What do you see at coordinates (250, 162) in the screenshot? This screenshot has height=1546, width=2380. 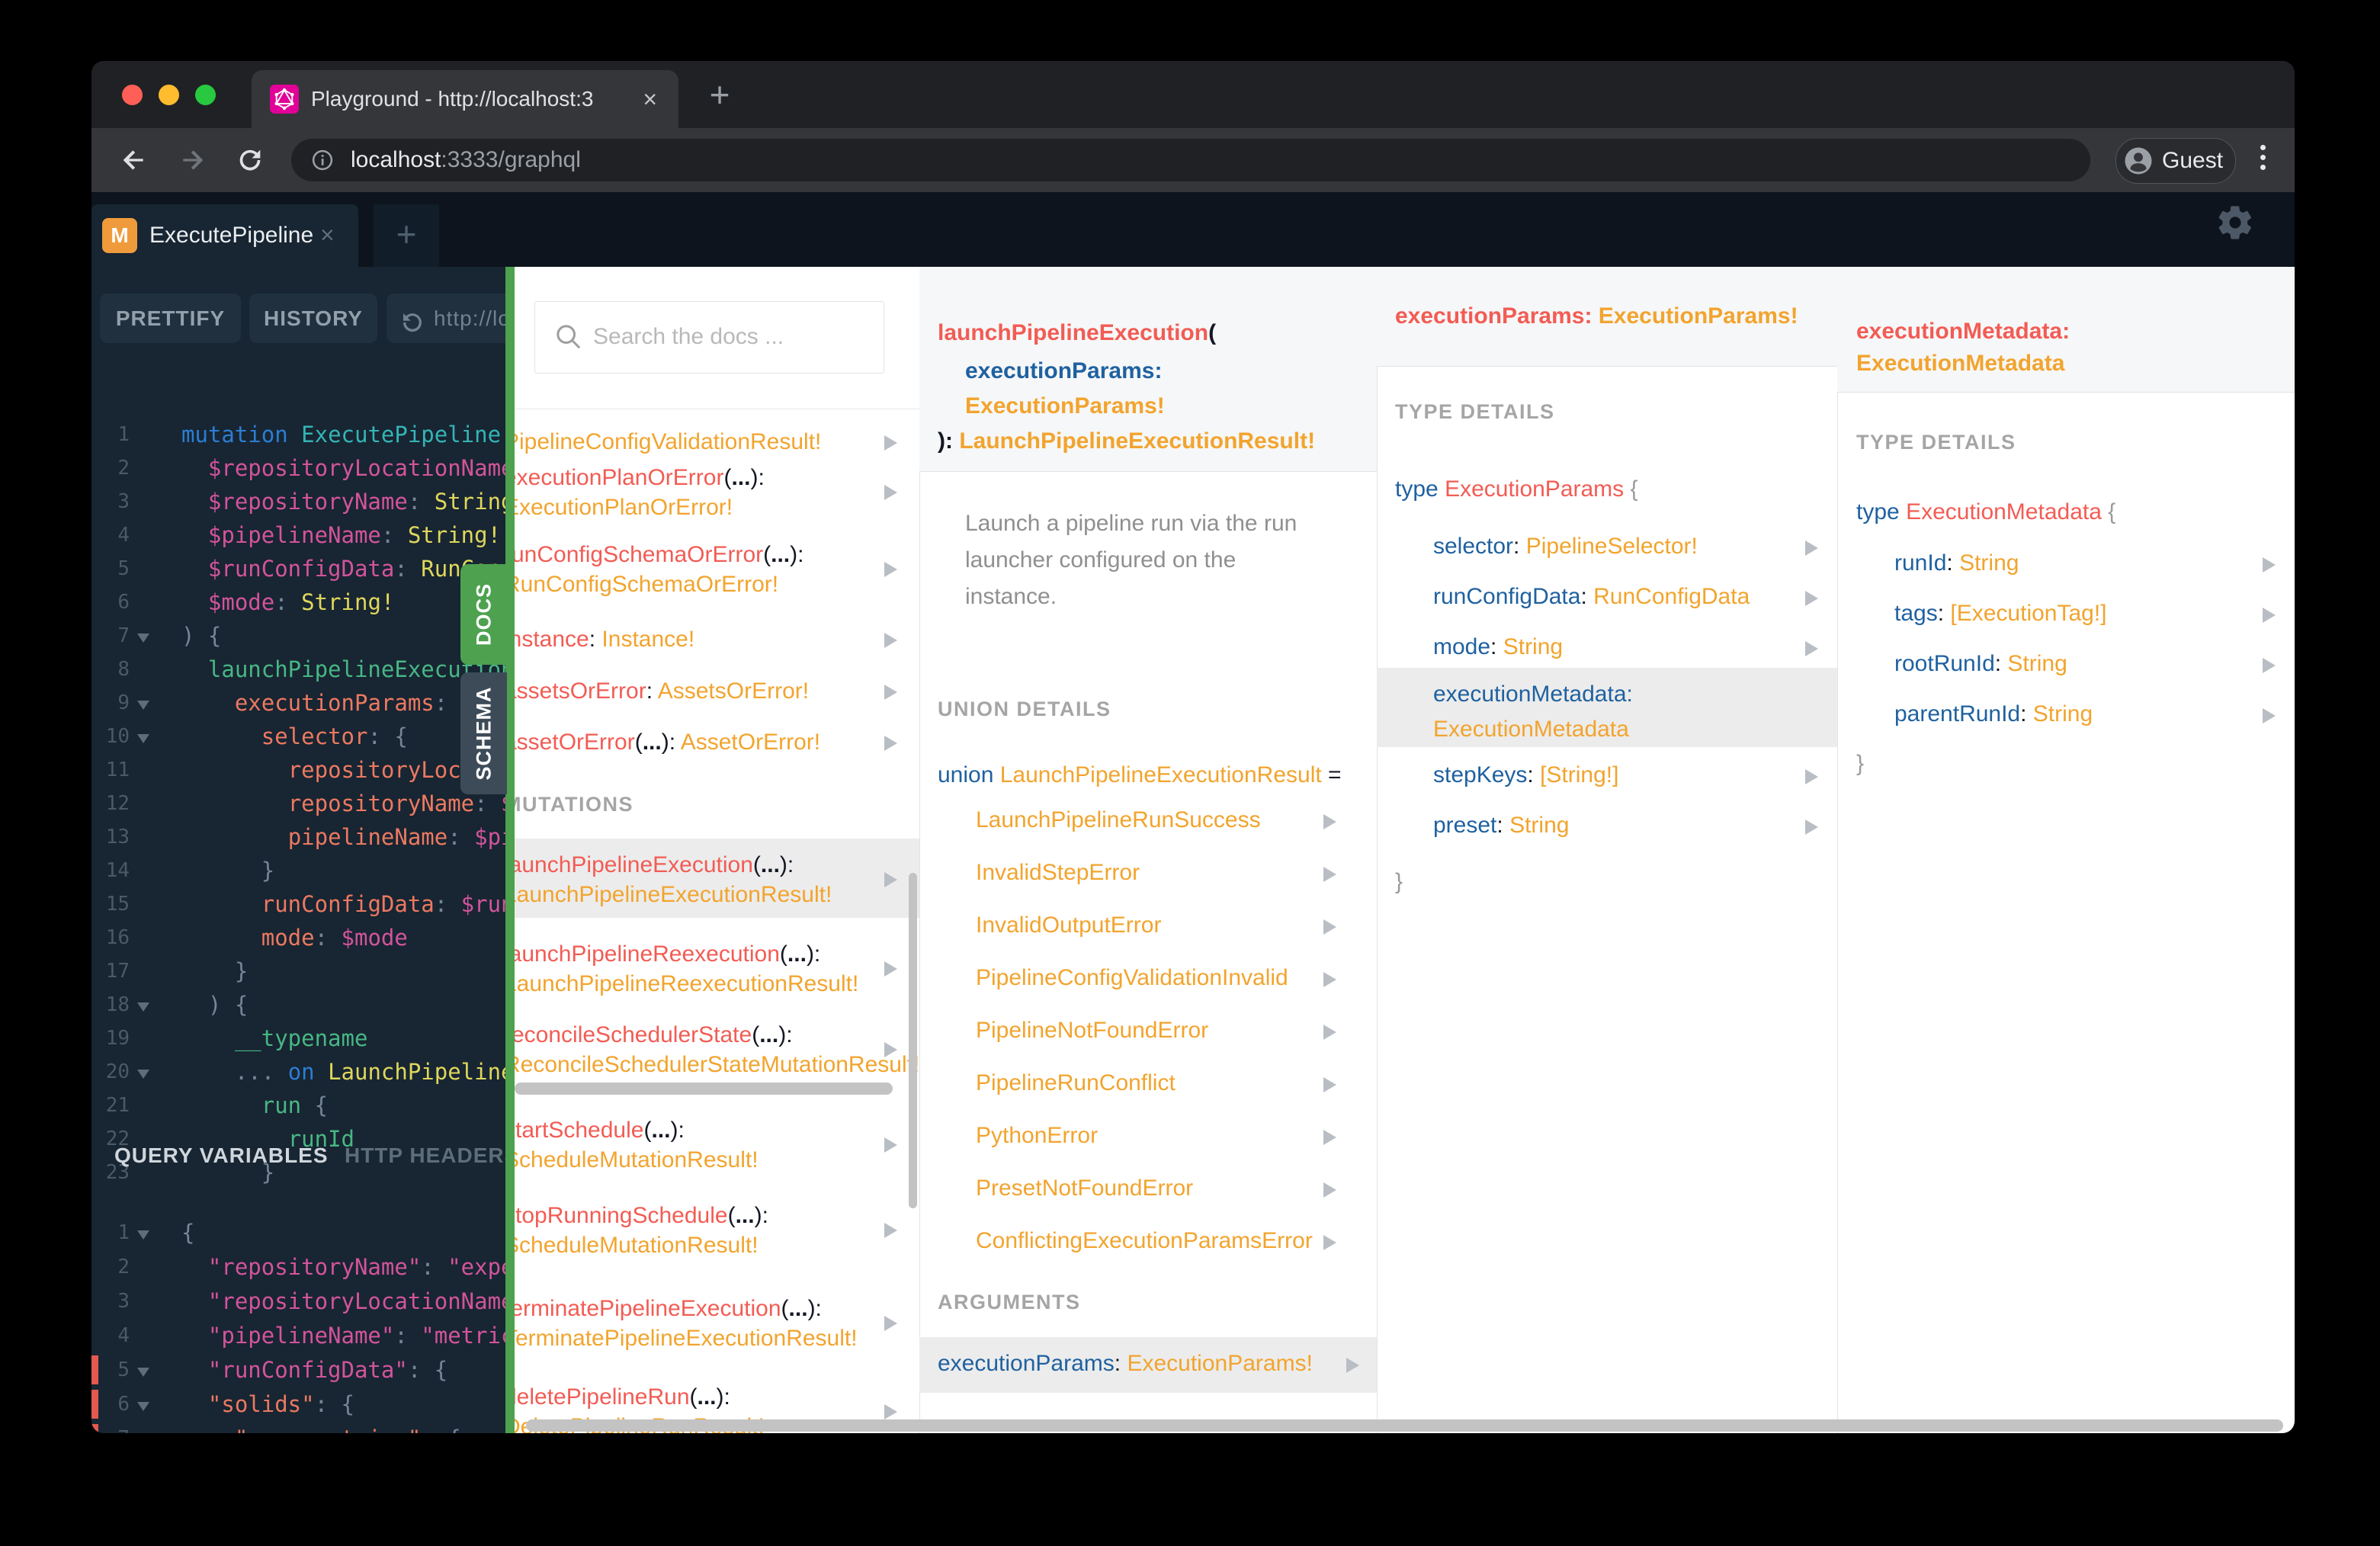 I see `reload-icon` at bounding box center [250, 162].